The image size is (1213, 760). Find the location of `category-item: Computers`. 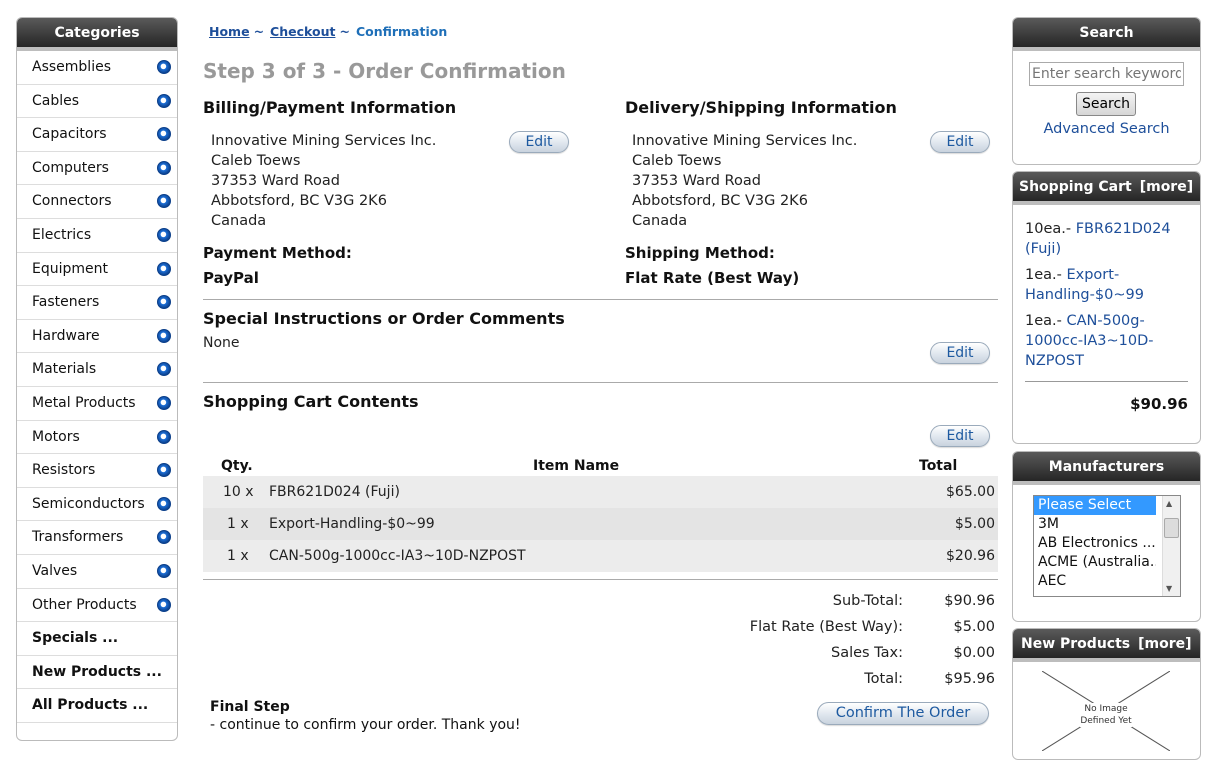

category-item: Computers is located at coordinates (97, 169).